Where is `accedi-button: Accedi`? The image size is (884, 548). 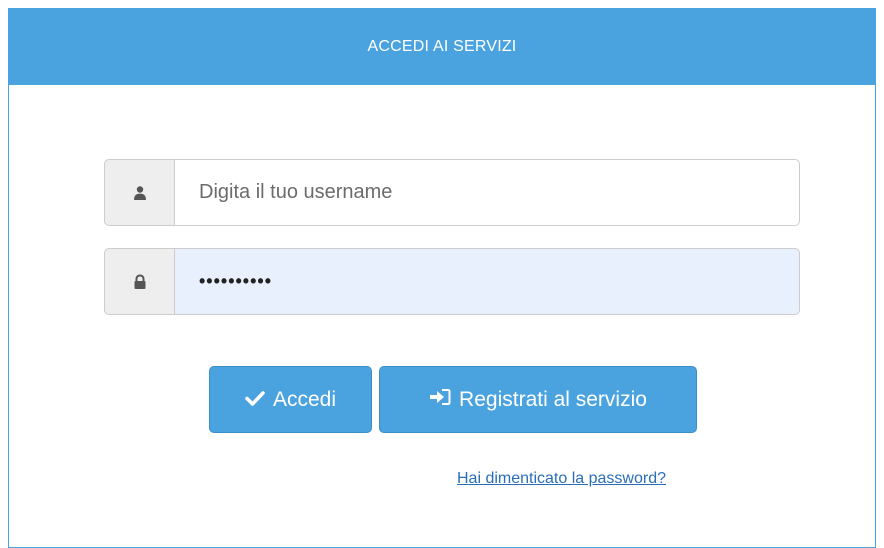
accedi-button: Accedi is located at coordinates (290, 399).